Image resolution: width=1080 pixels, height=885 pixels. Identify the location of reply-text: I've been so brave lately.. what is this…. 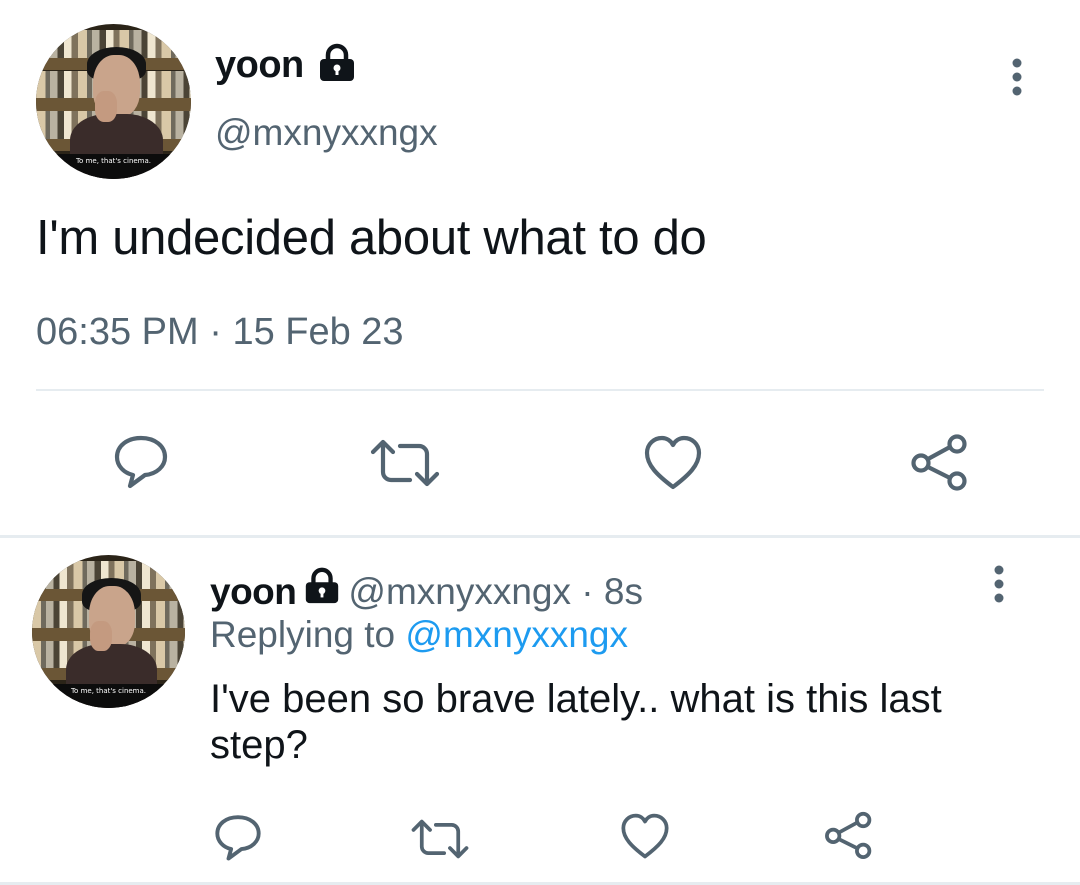
(576, 722).